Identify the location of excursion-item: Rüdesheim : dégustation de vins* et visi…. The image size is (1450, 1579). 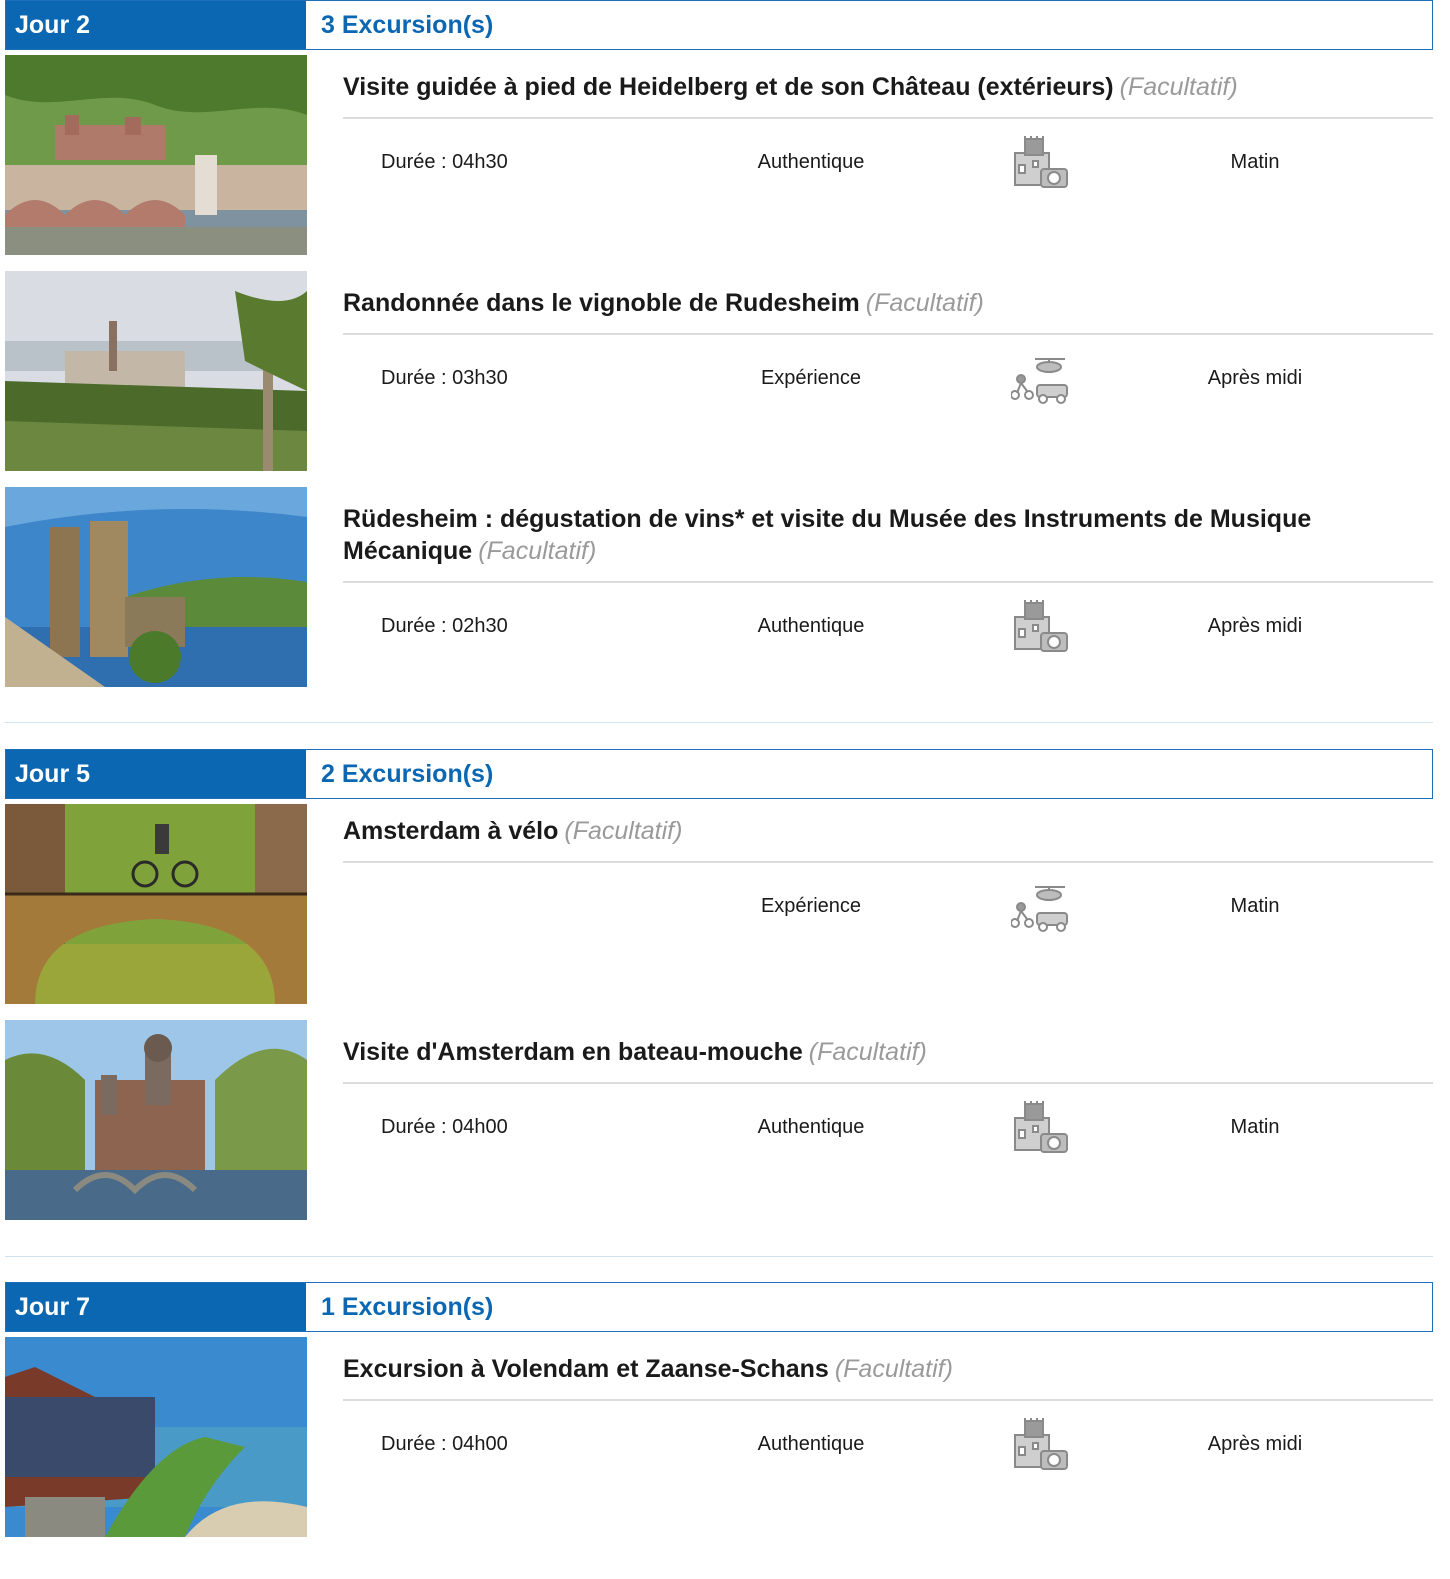
(719, 603).